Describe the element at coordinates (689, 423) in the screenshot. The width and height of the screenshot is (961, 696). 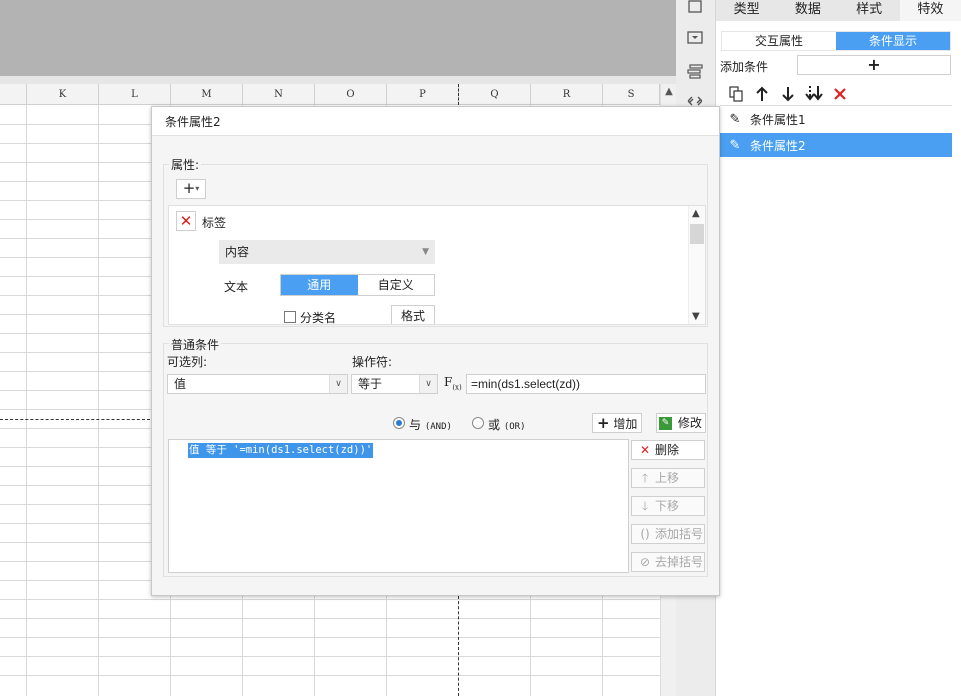
I see `modify-button-label: 修改` at that location.